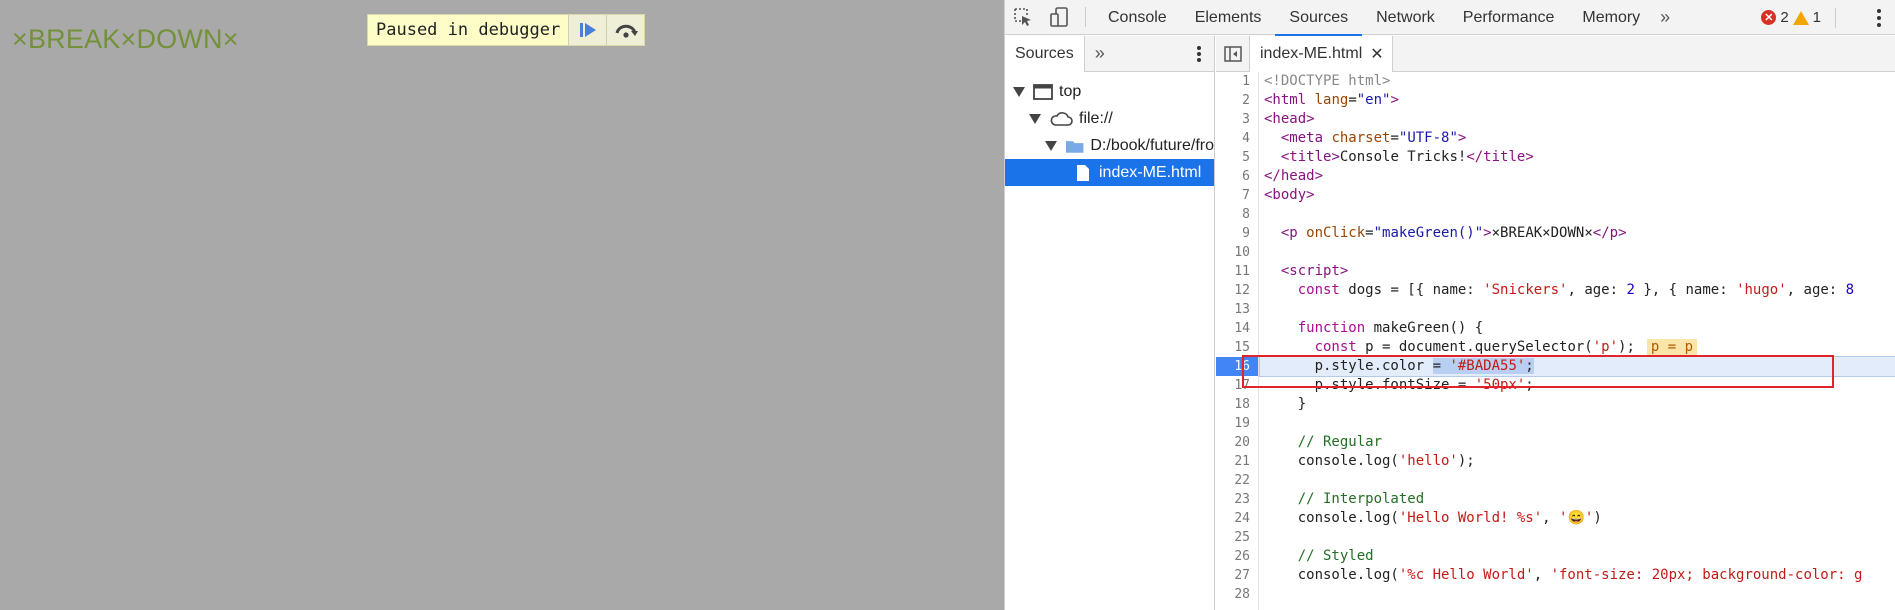 This screenshot has height=610, width=1895. What do you see at coordinates (1335, 556) in the screenshot?
I see `code-line: // Styled` at bounding box center [1335, 556].